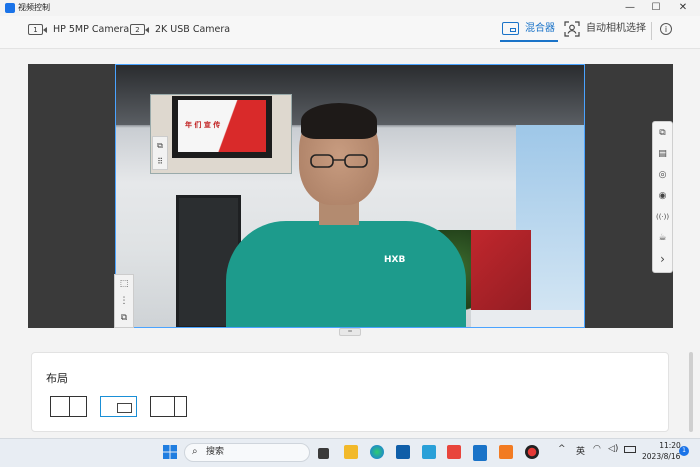 The image size is (700, 467). I want to click on taskbar-app-edge-icon, so click(377, 452).